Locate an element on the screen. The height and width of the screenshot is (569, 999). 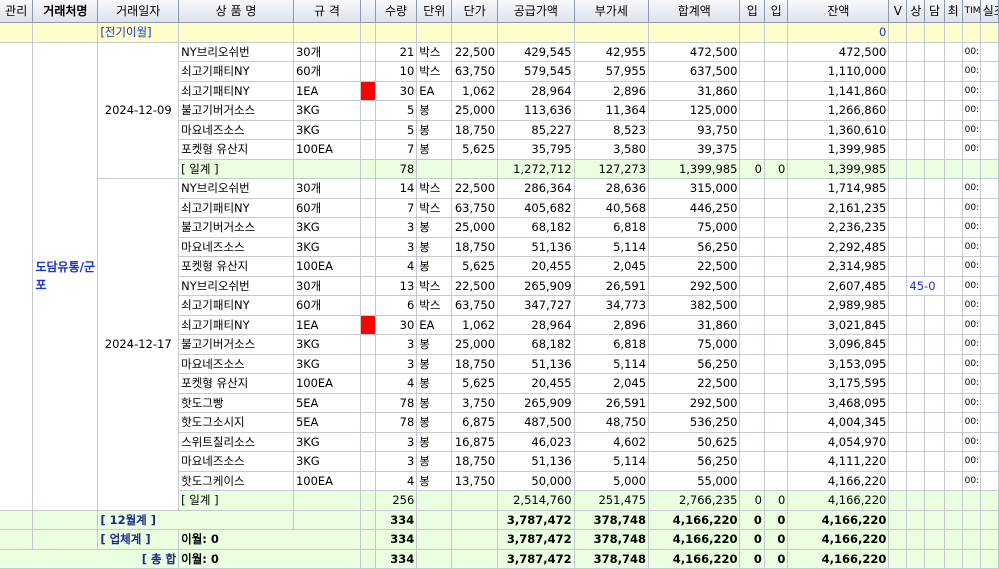
customer-name: 도담유통/군포 is located at coordinates (65, 276).